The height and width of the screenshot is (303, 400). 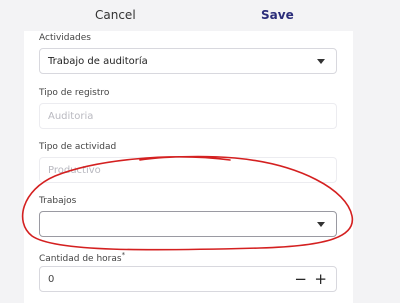 I want to click on tipo-registro-label: Tipo de registro, so click(x=74, y=93).